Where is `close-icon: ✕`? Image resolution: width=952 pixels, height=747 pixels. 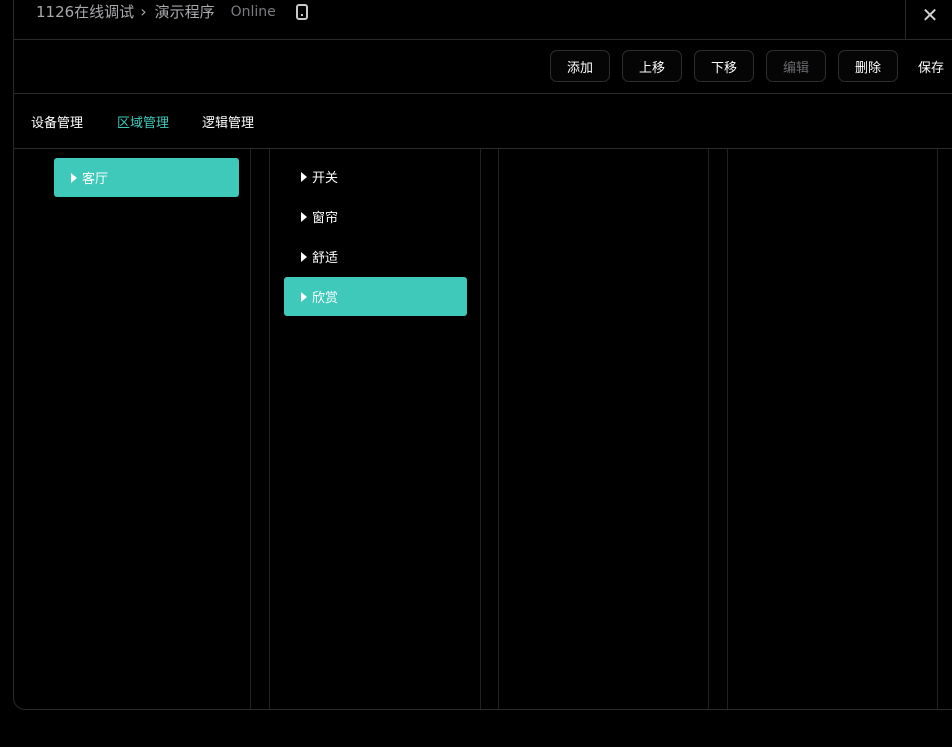
close-icon: ✕ is located at coordinates (930, 15).